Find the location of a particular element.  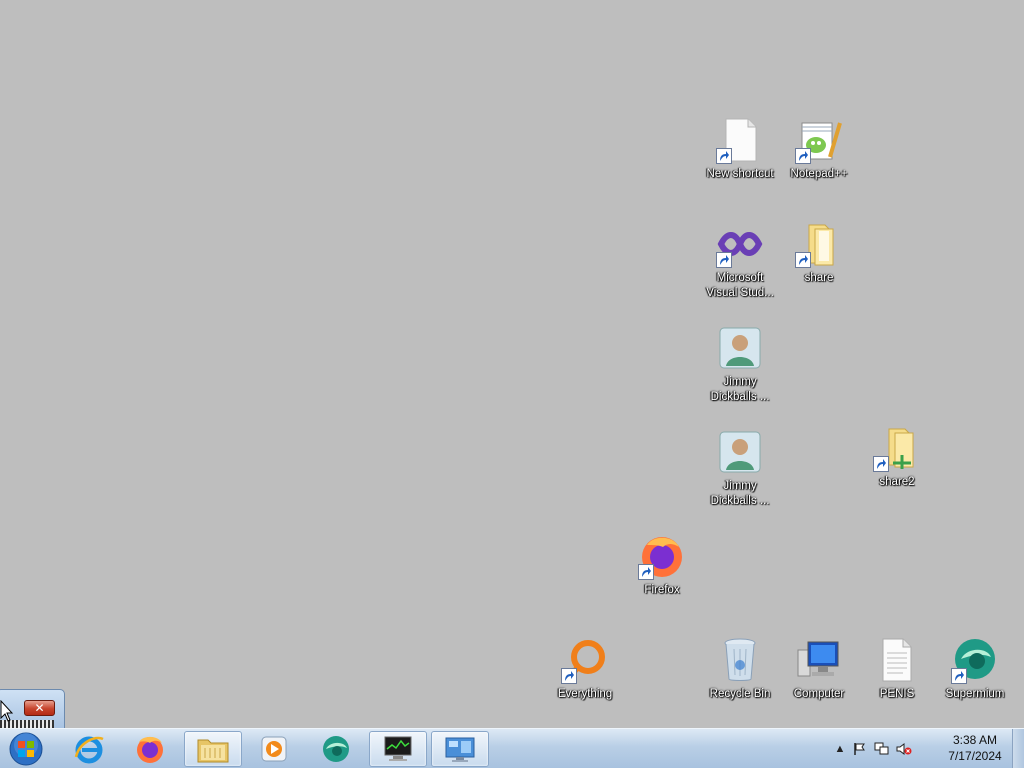

volume-muted-icon is located at coordinates (904, 749).